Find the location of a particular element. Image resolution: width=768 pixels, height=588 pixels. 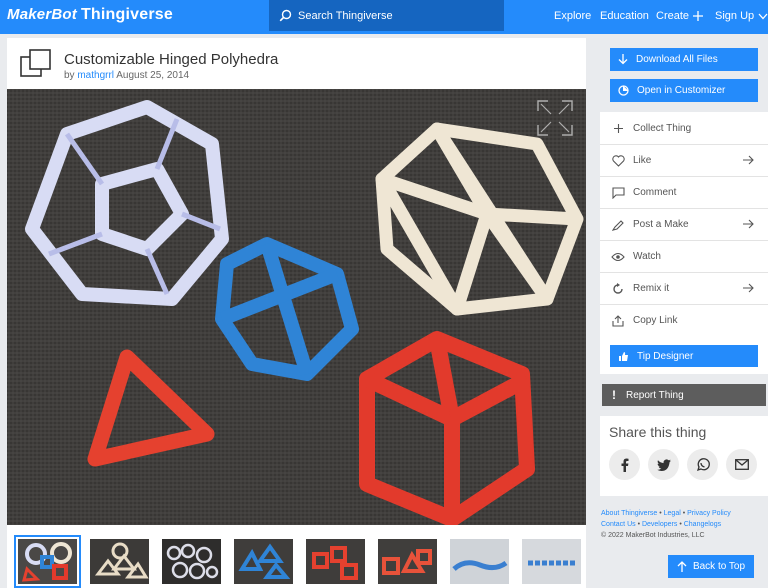

download-icon is located at coordinates (623, 59).